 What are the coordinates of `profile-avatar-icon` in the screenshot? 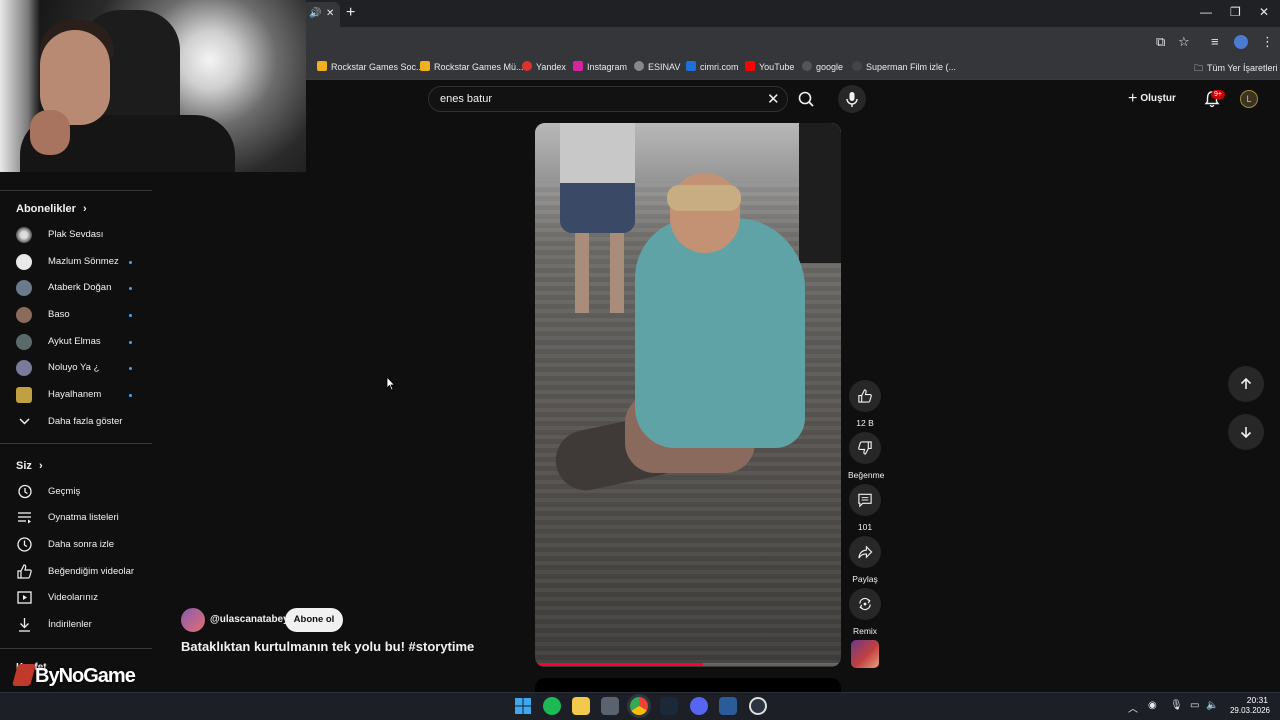 It's located at (1241, 42).